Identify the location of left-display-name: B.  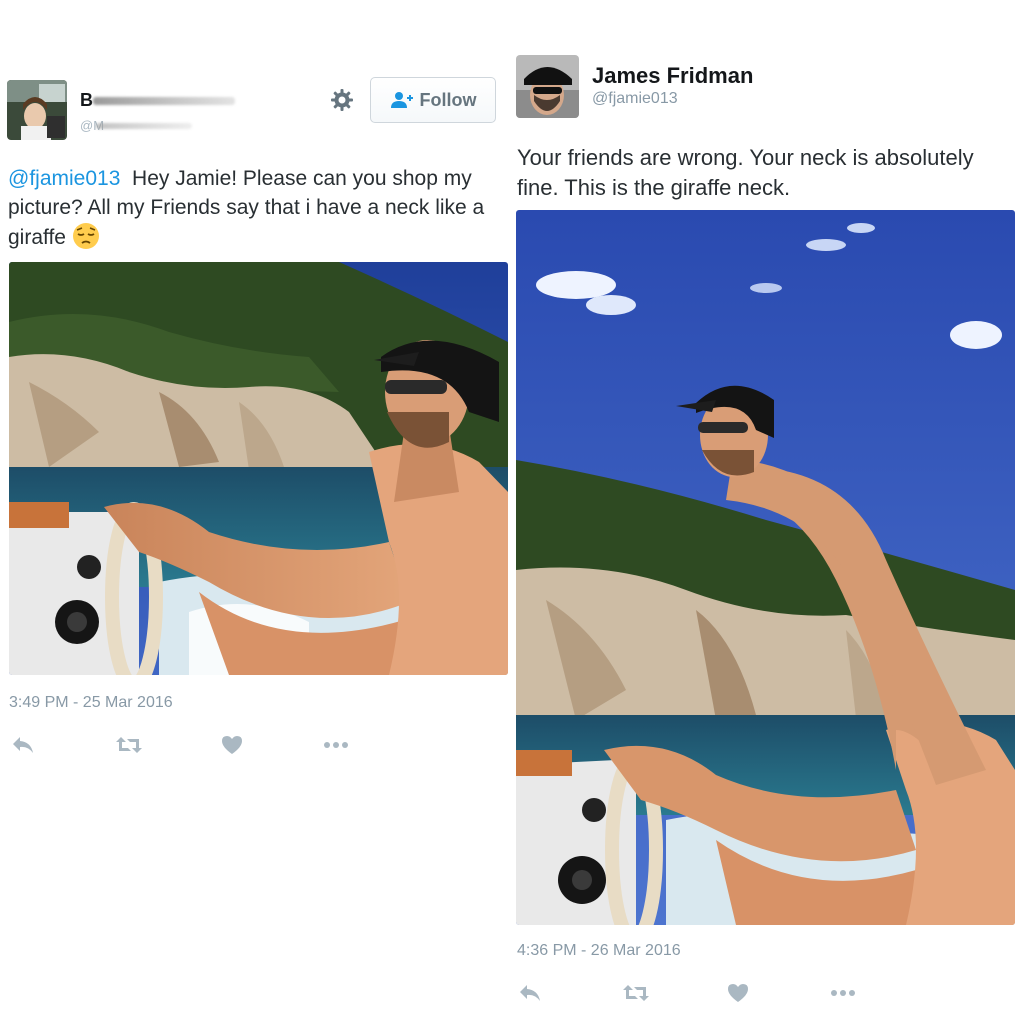
(86, 100).